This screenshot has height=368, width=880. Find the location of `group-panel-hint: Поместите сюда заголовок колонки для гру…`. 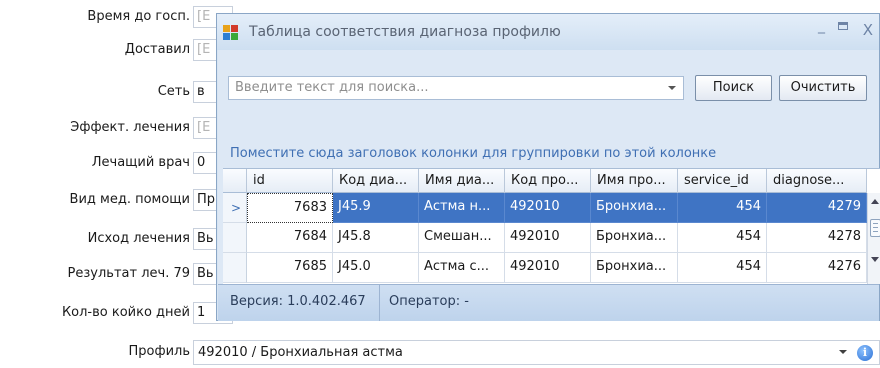

group-panel-hint: Поместите сюда заголовок колонки для гру… is located at coordinates (473, 153).